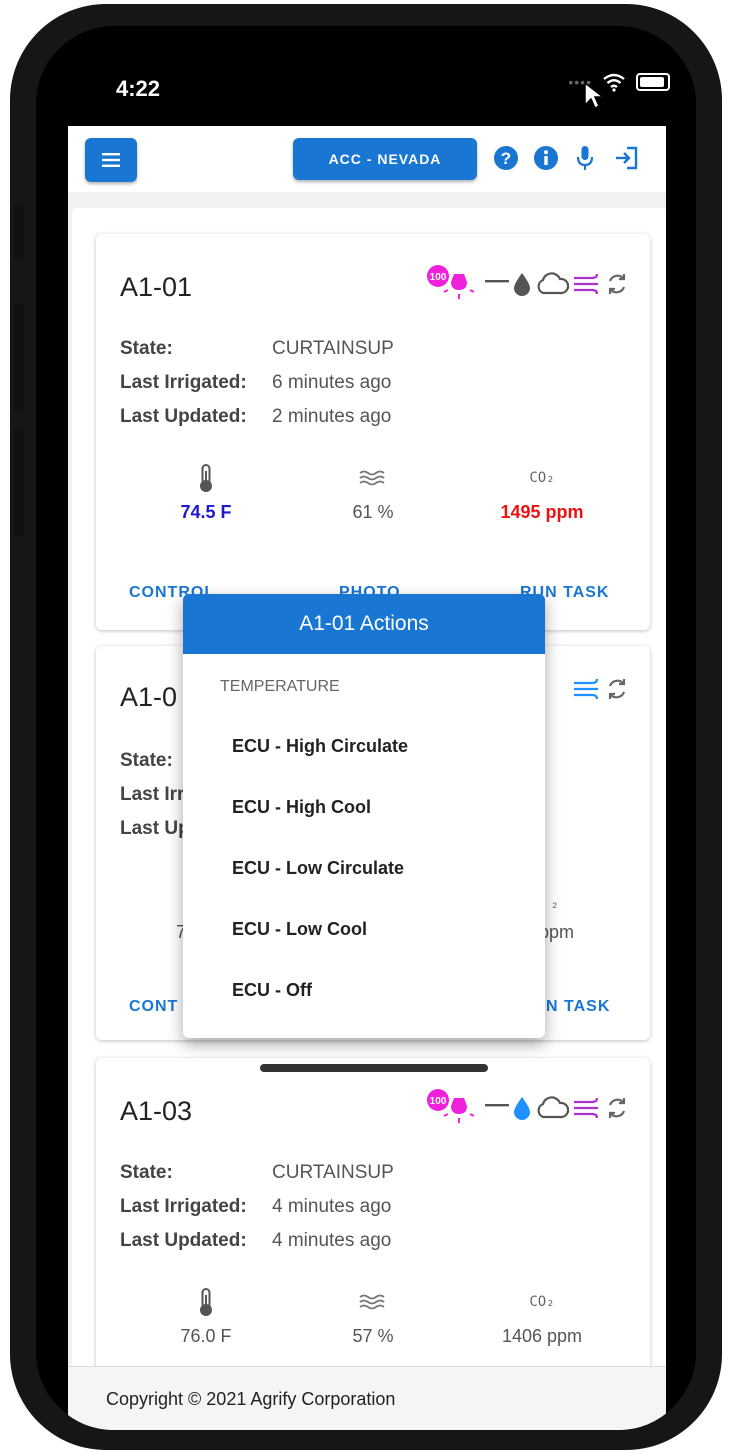  Describe the element at coordinates (255, 1241) in the screenshot. I see `last-updated-row: Last Updated: 4 minutes ago` at that location.